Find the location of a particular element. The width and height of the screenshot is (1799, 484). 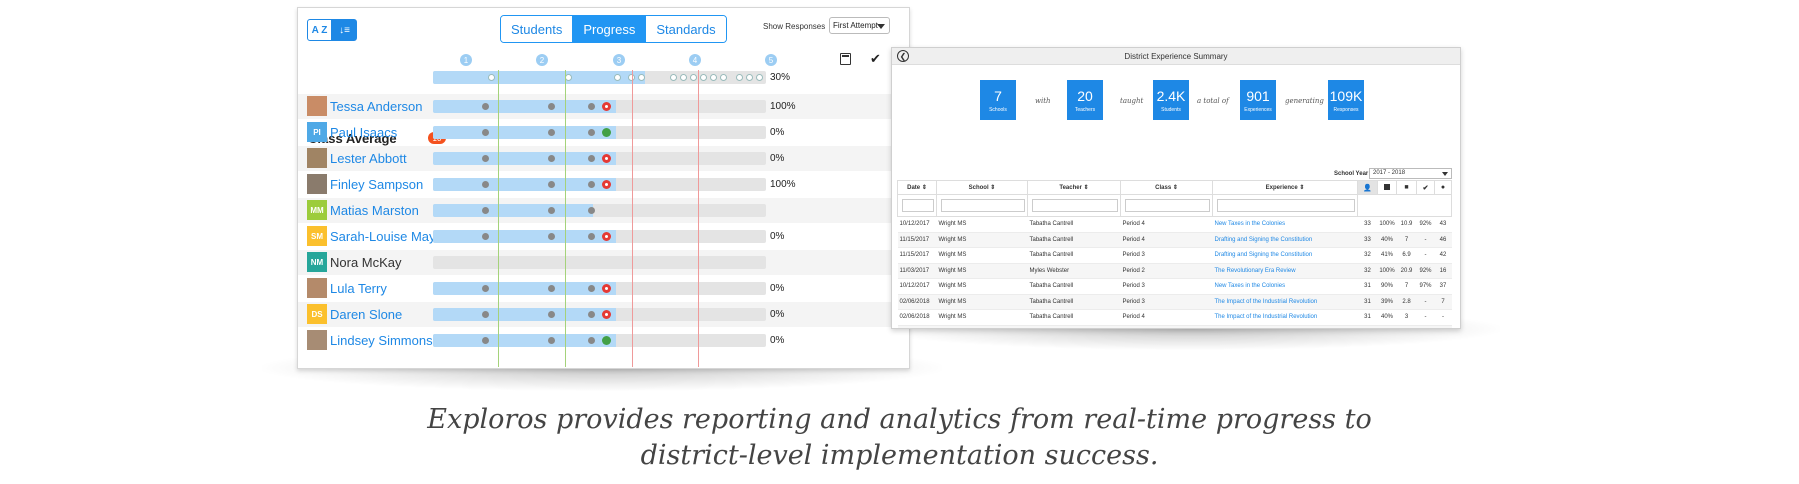

table-cell: 97% is located at coordinates (1425, 286).